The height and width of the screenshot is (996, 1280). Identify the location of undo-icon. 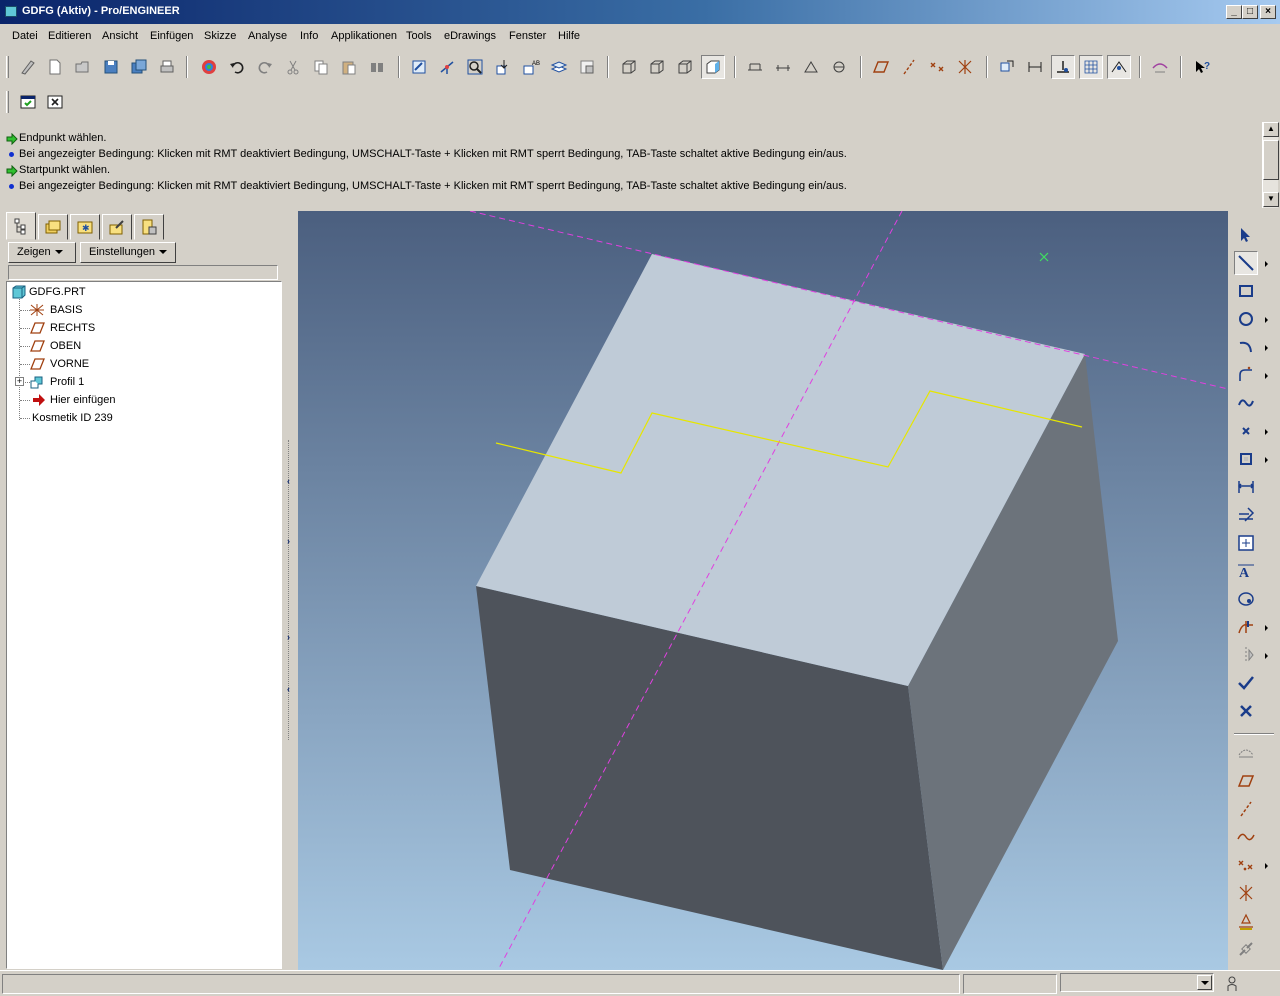
(237, 67).